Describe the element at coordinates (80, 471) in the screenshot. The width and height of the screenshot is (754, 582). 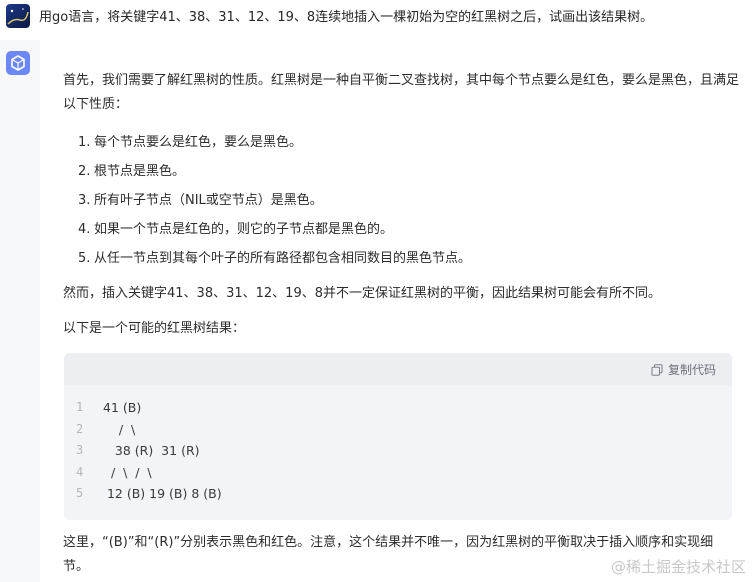
I see `line-number: 4` at that location.